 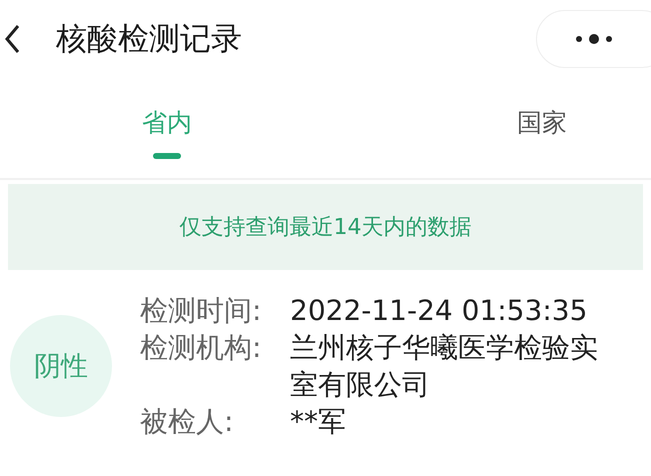 What do you see at coordinates (201, 311) in the screenshot?
I see `field-label: 检测时间:` at bounding box center [201, 311].